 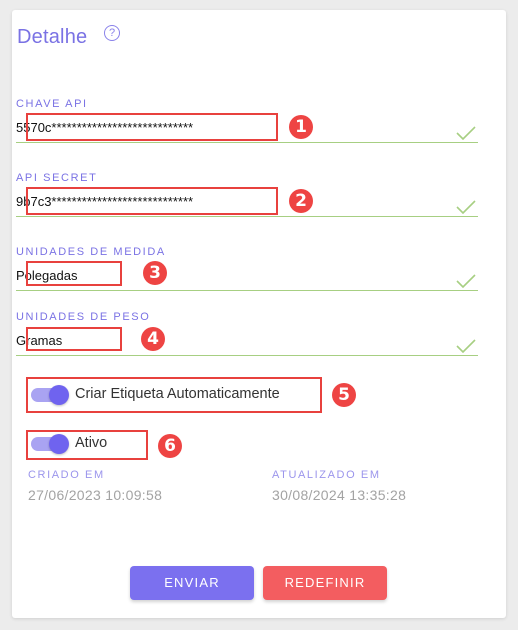 I want to click on highlight-box-auto-label, so click(x=174, y=395).